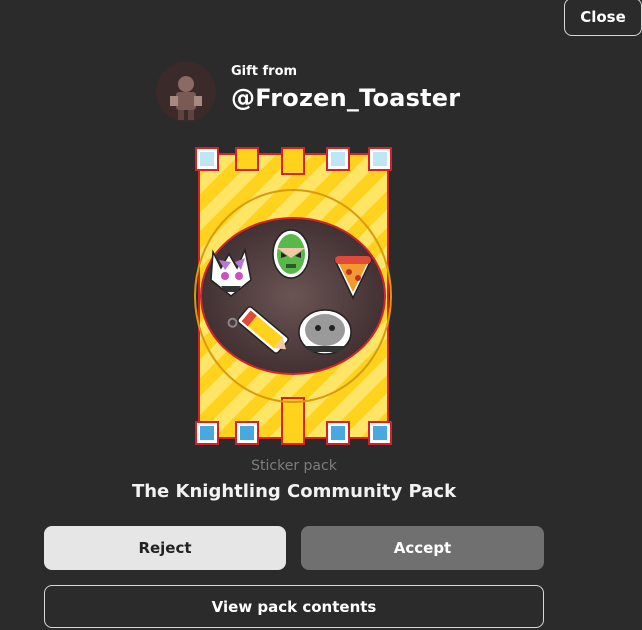 This screenshot has height=630, width=642. Describe the element at coordinates (422, 548) in the screenshot. I see `accept-button: Accept` at that location.